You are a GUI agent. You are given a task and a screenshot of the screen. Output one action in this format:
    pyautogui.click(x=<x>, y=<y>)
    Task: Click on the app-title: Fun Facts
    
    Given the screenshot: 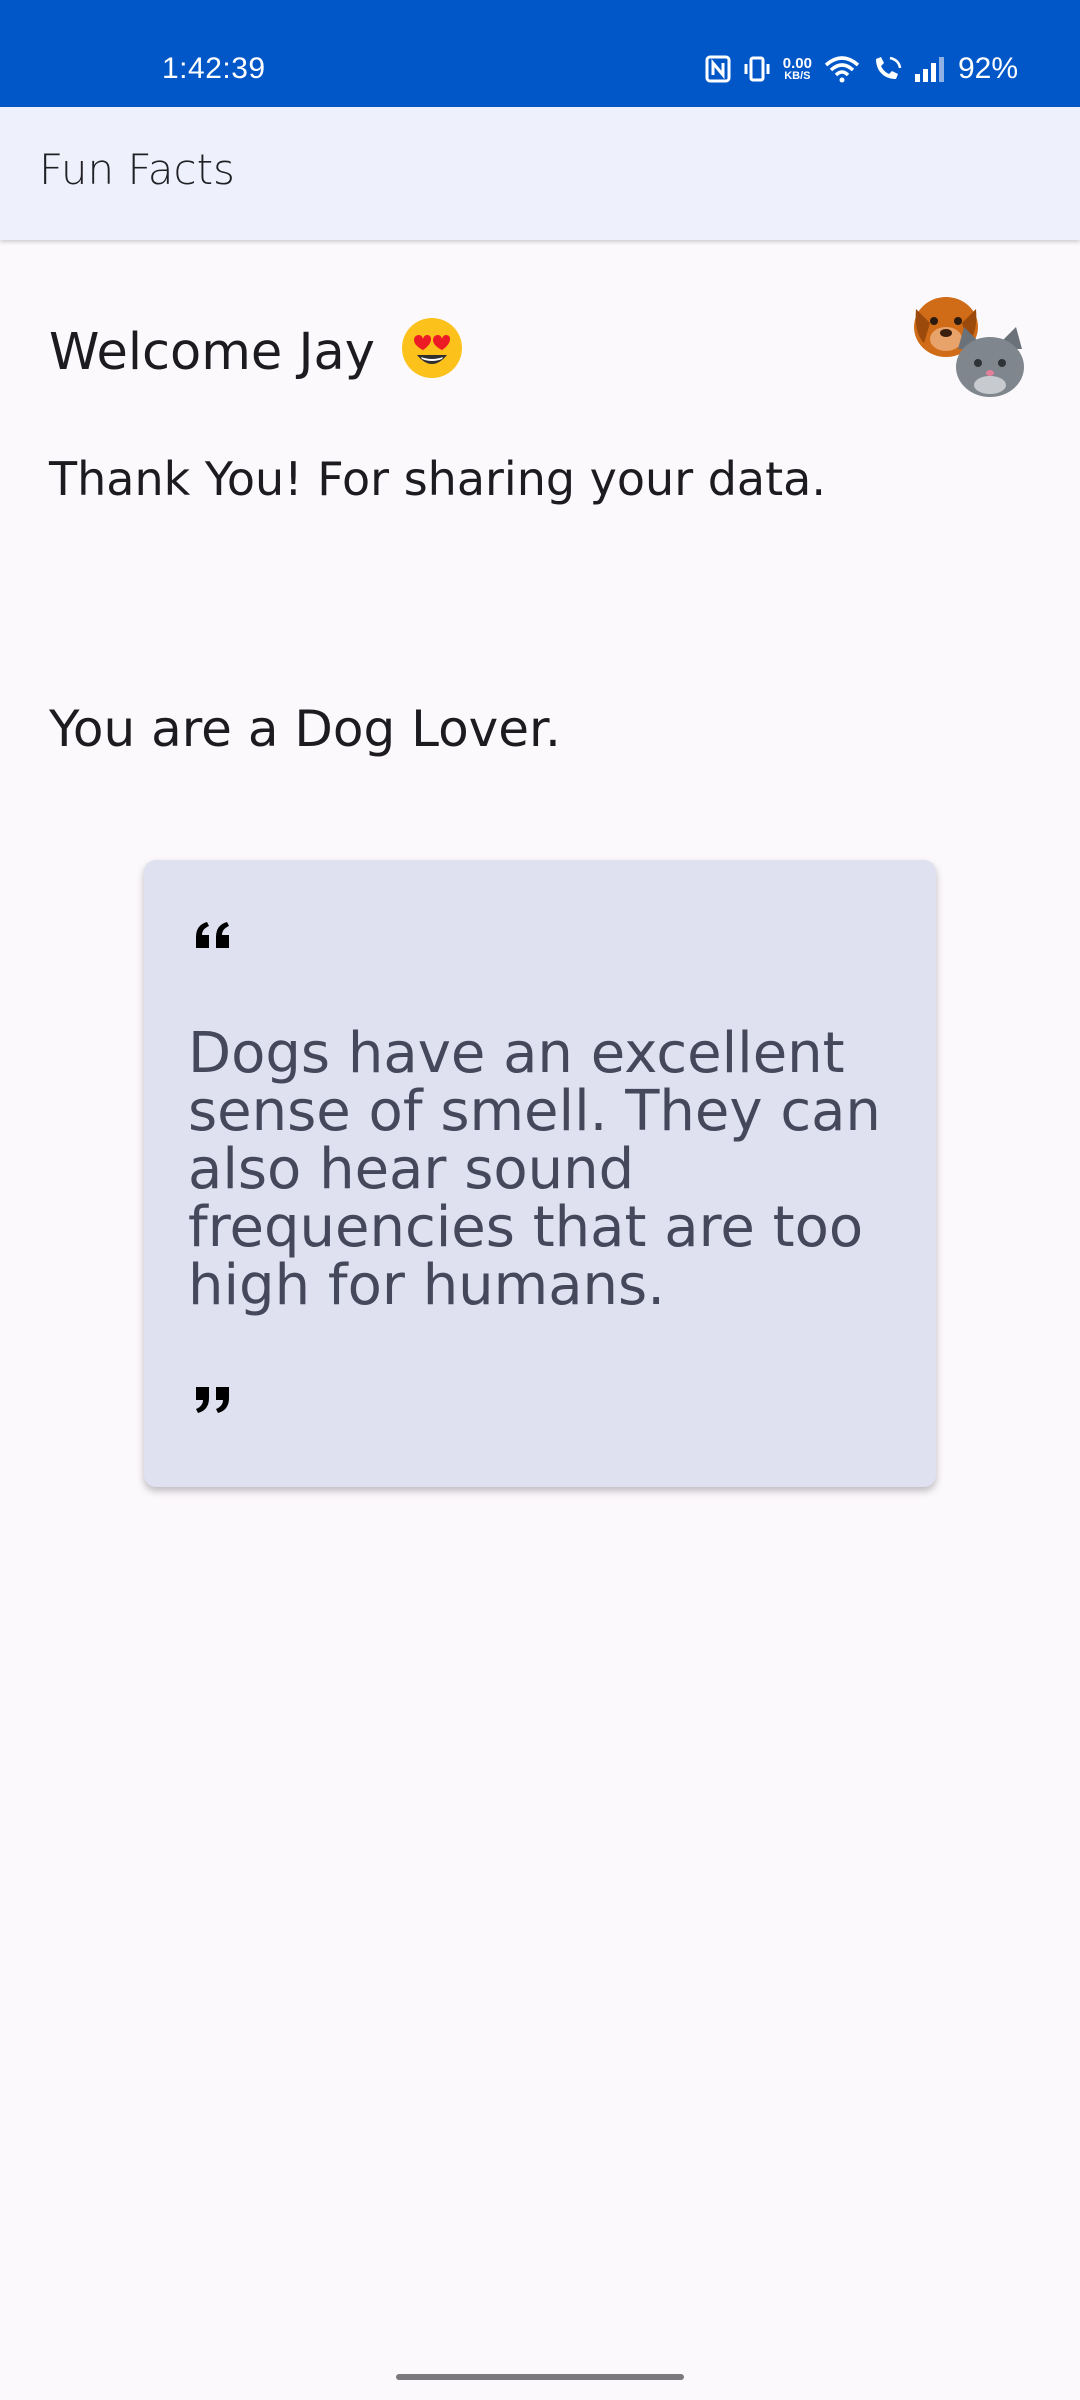 What is the action you would take?
    pyautogui.click(x=137, y=169)
    